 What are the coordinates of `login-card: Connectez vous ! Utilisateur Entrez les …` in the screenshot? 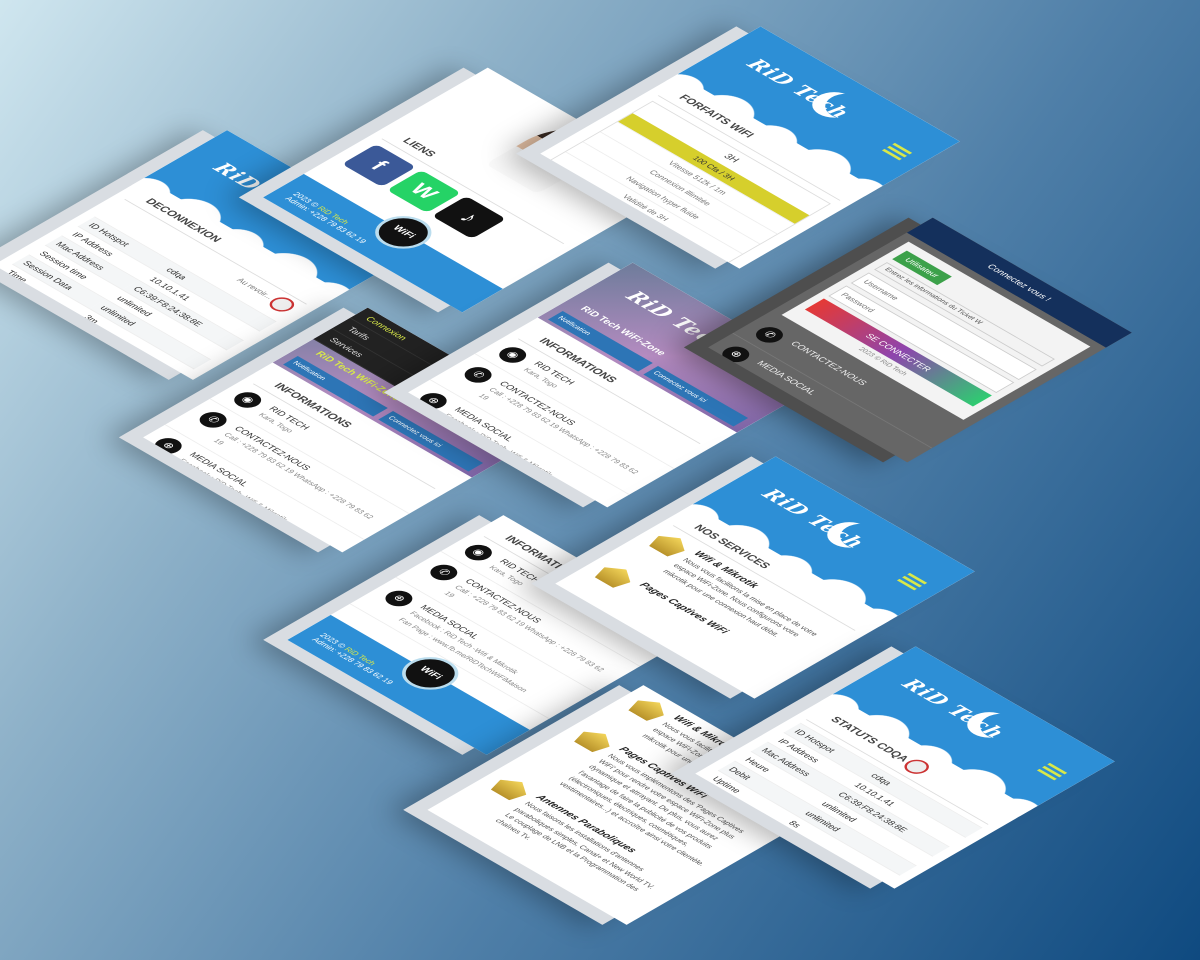 It's located at (920, 340).